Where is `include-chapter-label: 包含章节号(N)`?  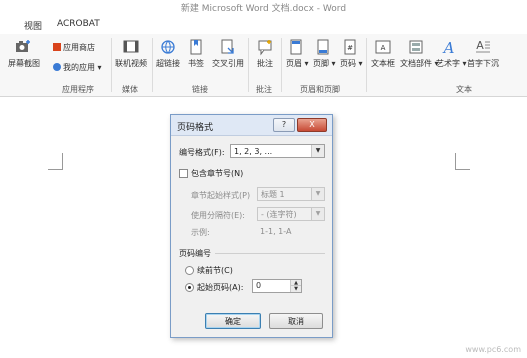
include-chapter-label: 包含章节号(N) is located at coordinates (217, 173).